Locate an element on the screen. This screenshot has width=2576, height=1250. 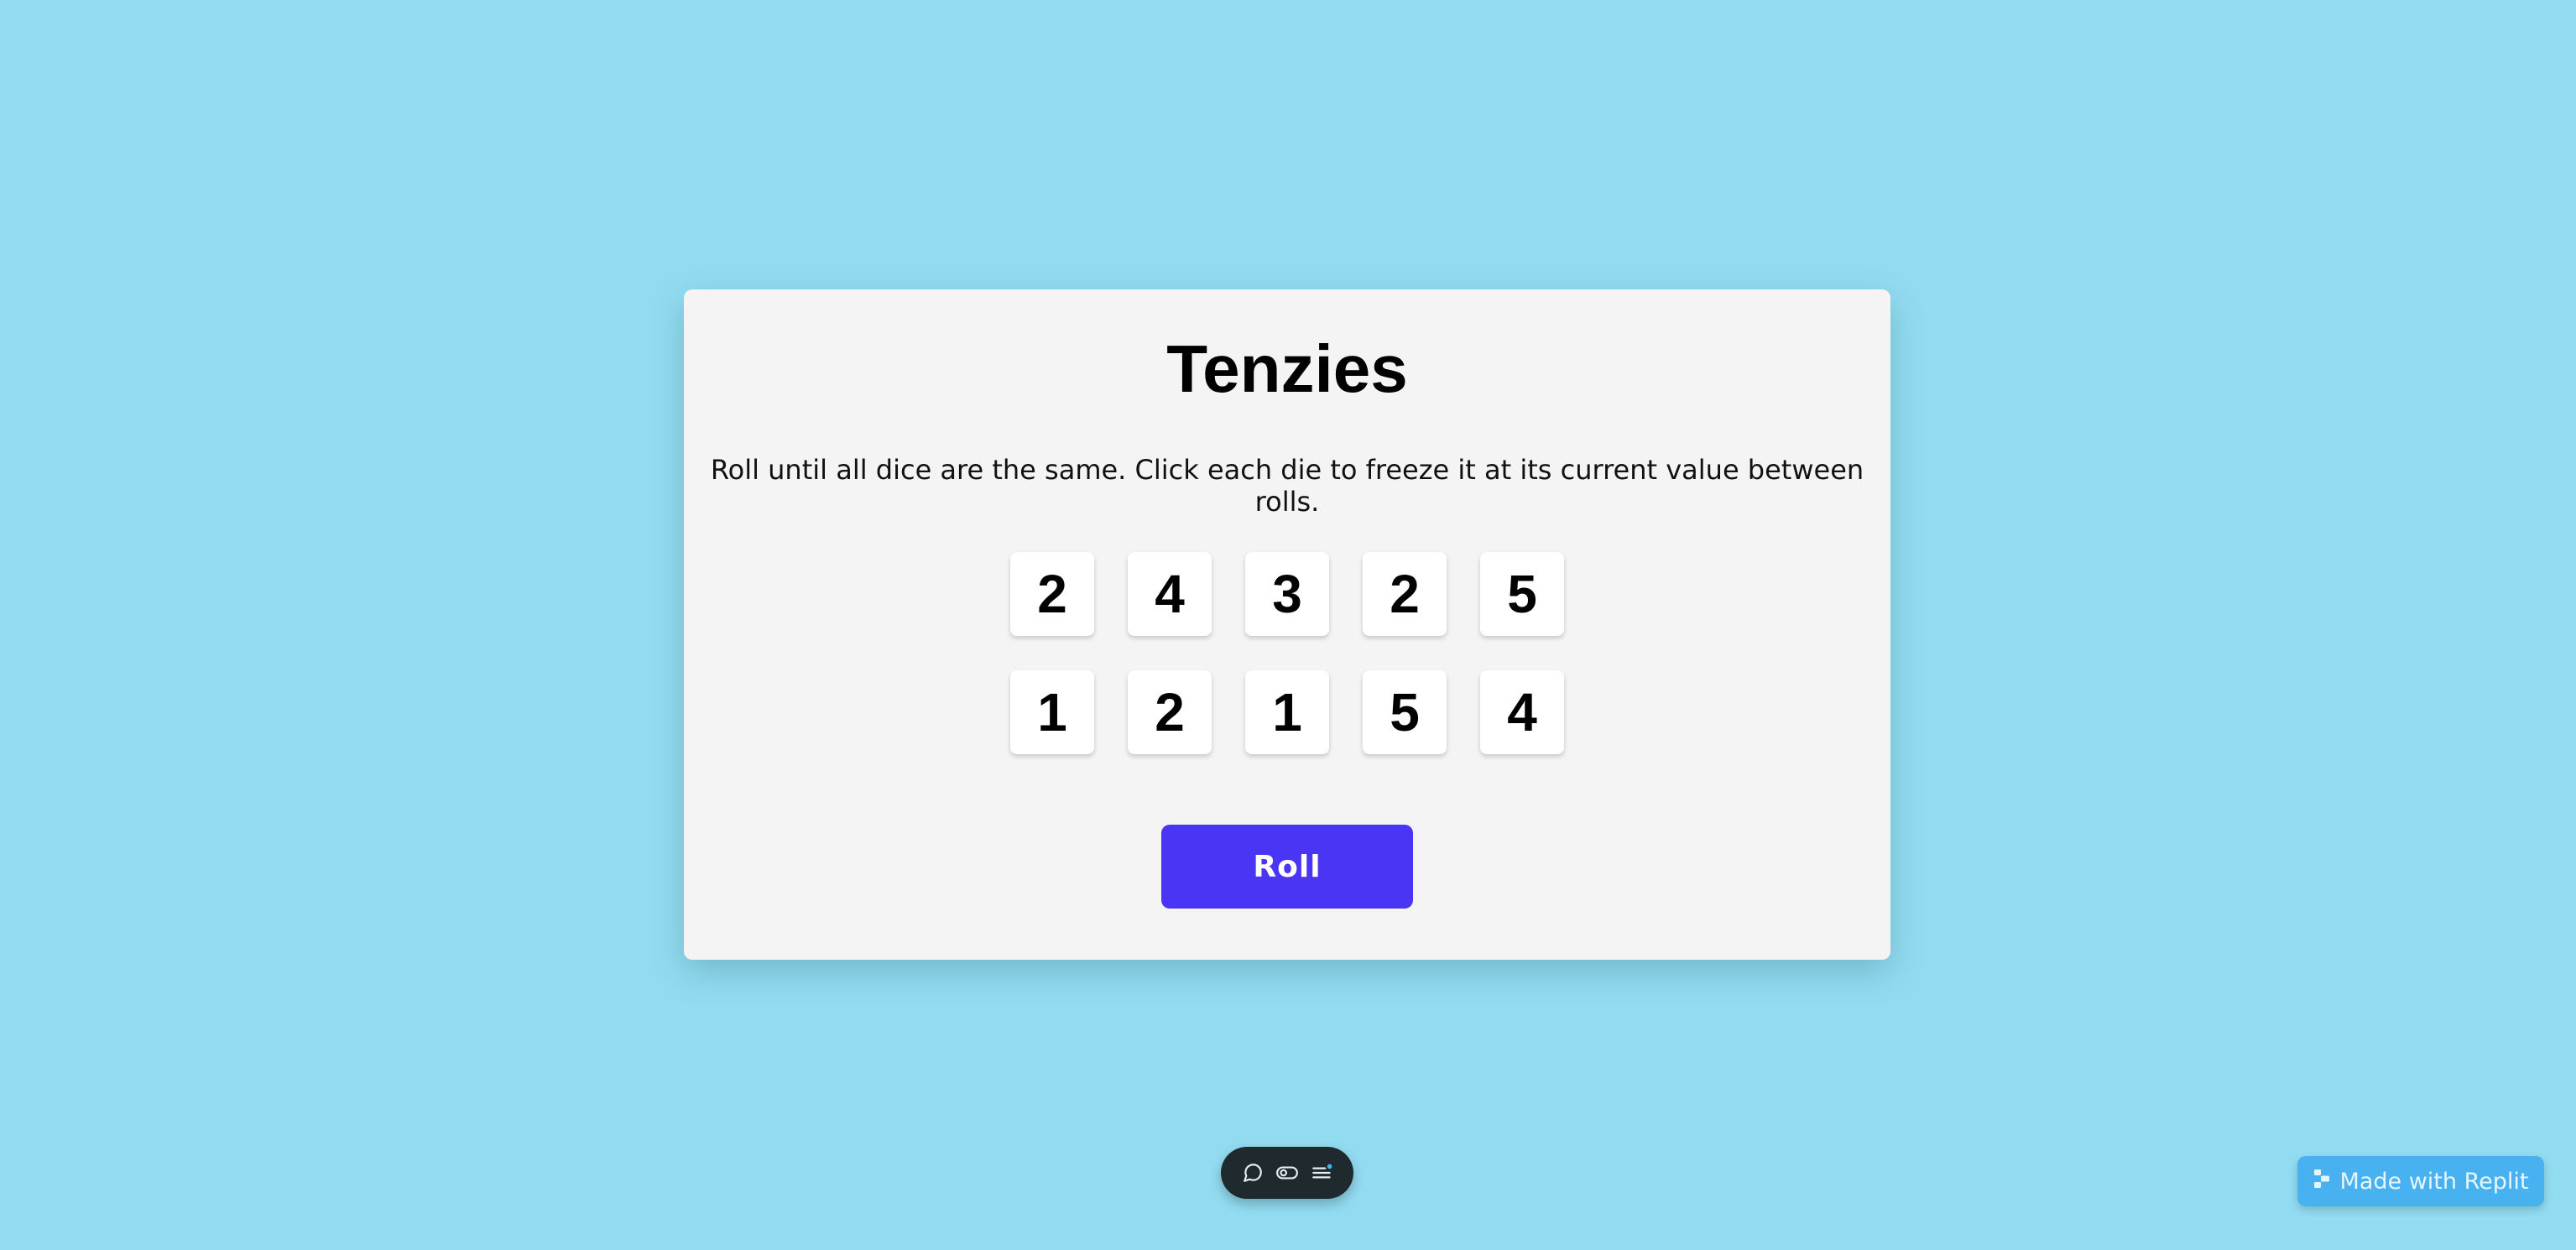
die-4: 2 is located at coordinates (1405, 594).